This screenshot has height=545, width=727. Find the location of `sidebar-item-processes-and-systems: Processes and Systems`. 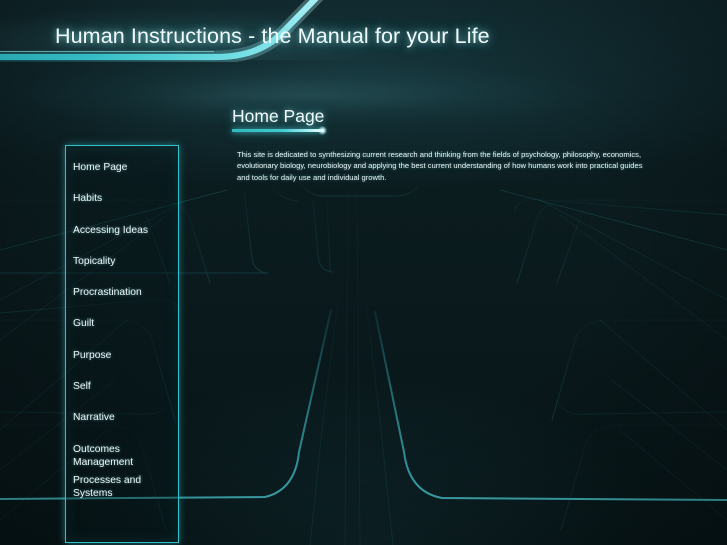

sidebar-item-processes-and-systems: Processes and Systems is located at coordinates (125, 487).